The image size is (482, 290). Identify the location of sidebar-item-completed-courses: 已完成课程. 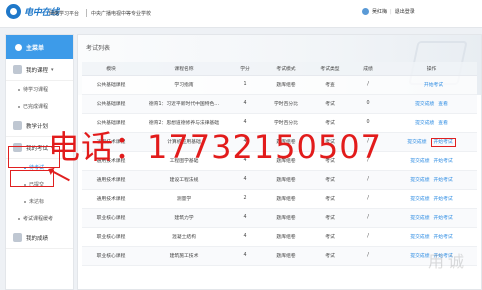
(39, 106).